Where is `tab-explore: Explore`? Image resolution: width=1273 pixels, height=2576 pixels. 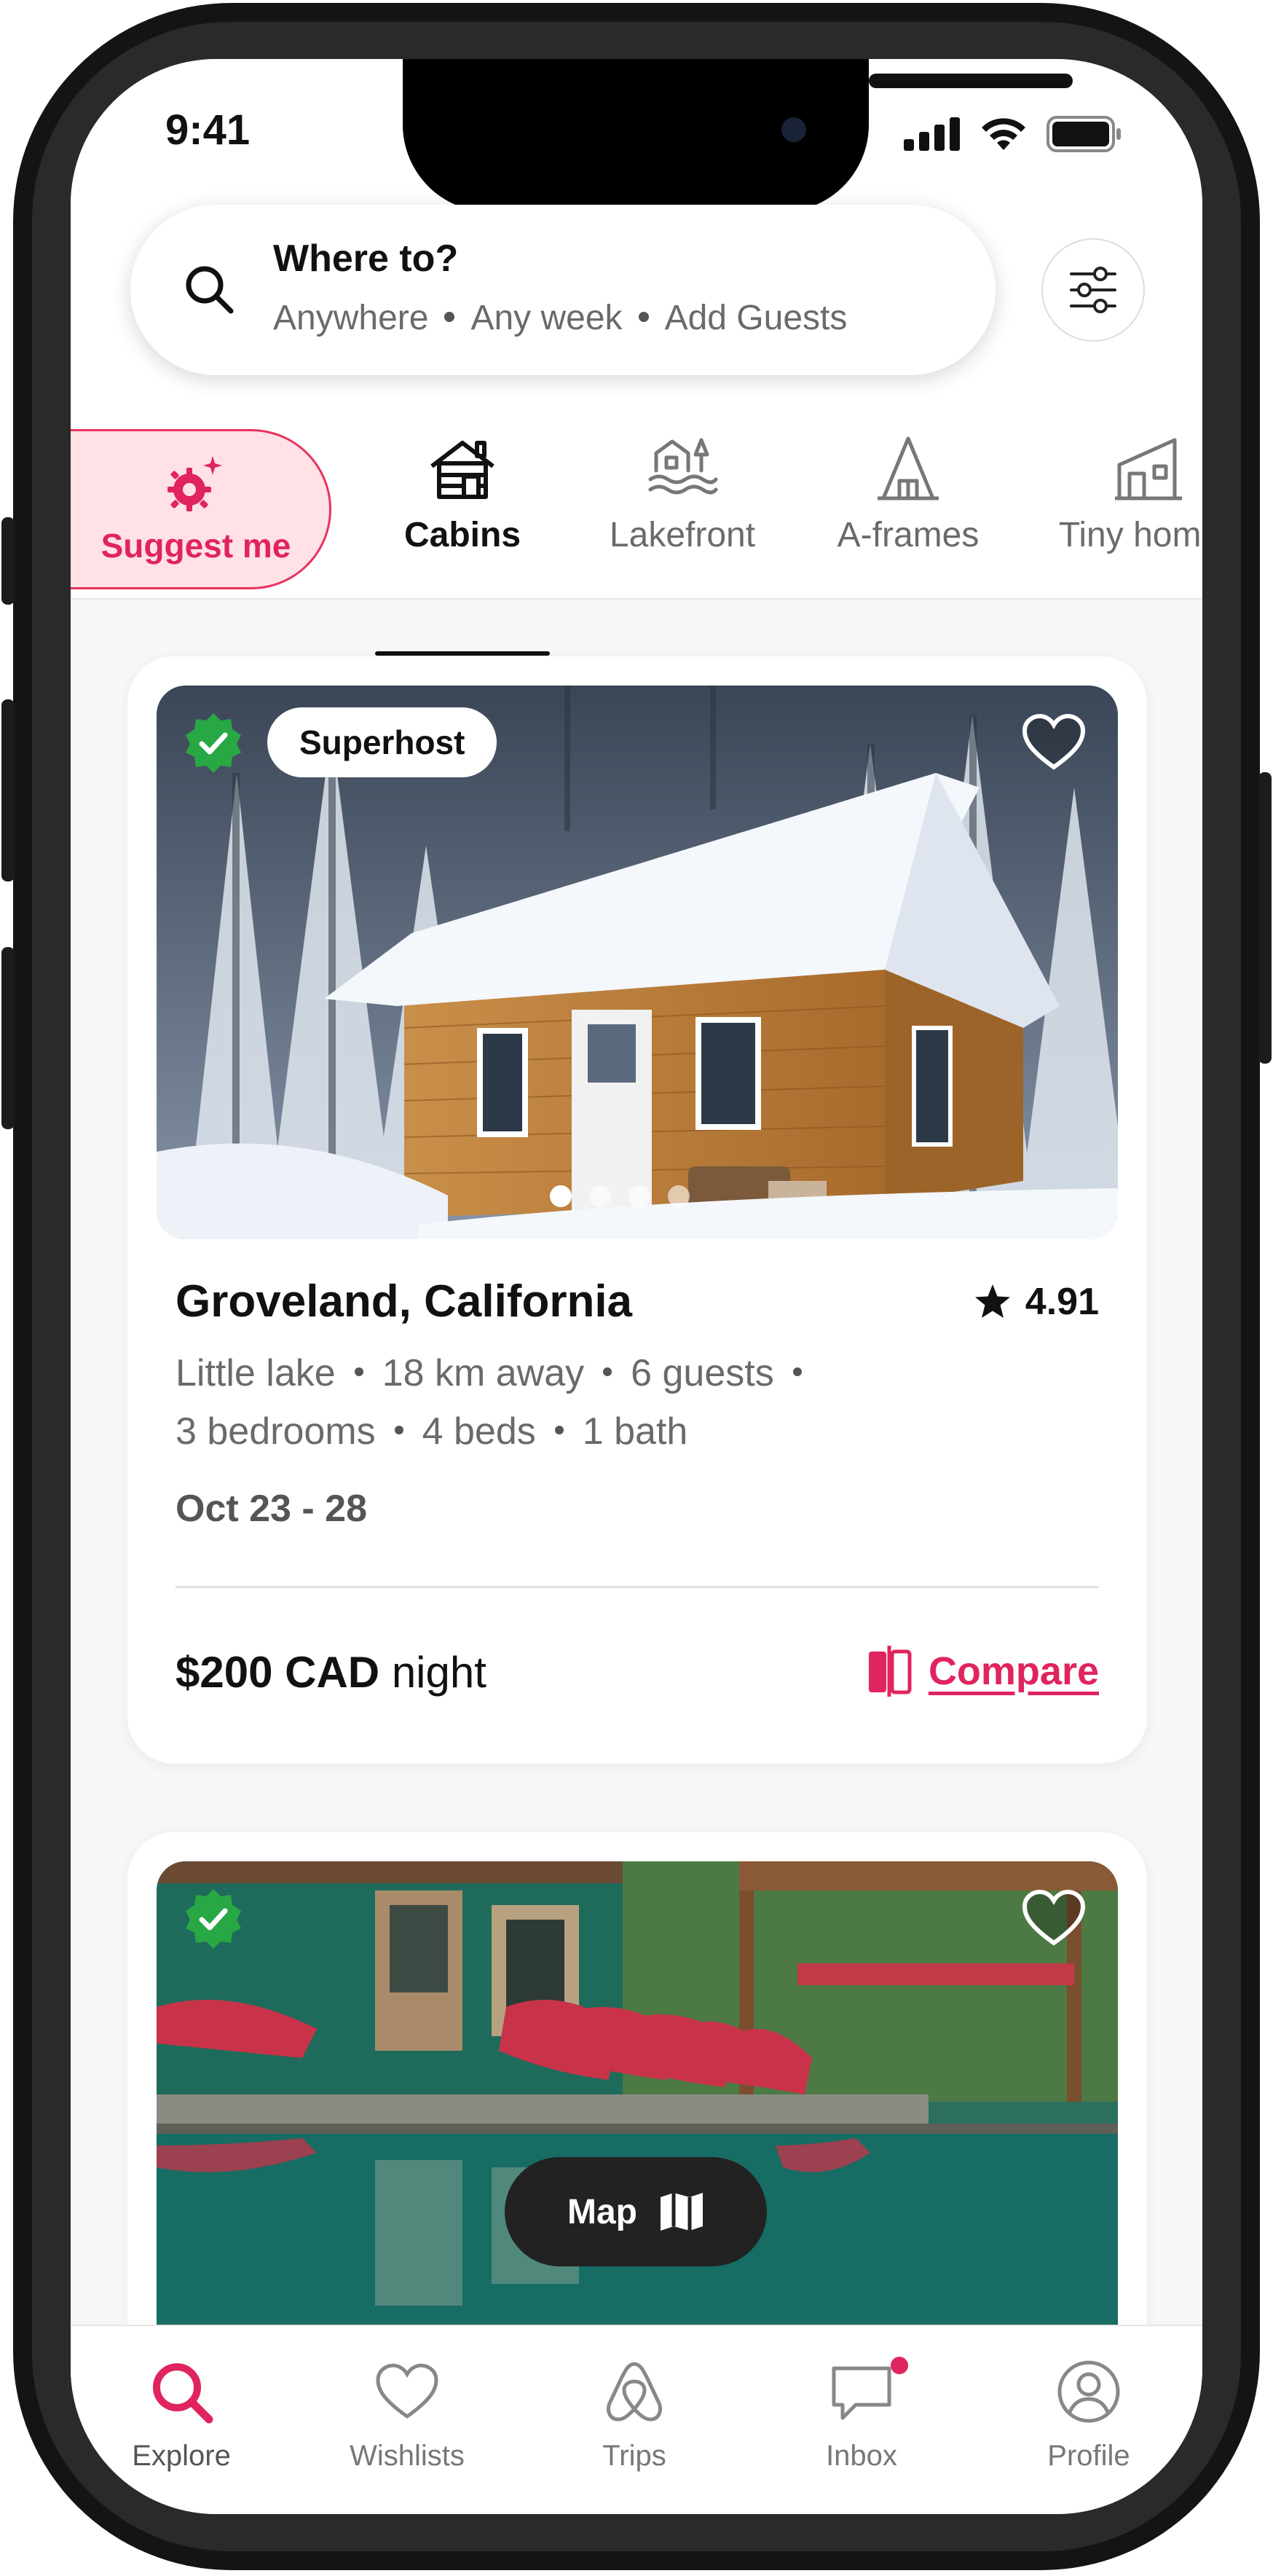 tab-explore: Explore is located at coordinates (181, 2415).